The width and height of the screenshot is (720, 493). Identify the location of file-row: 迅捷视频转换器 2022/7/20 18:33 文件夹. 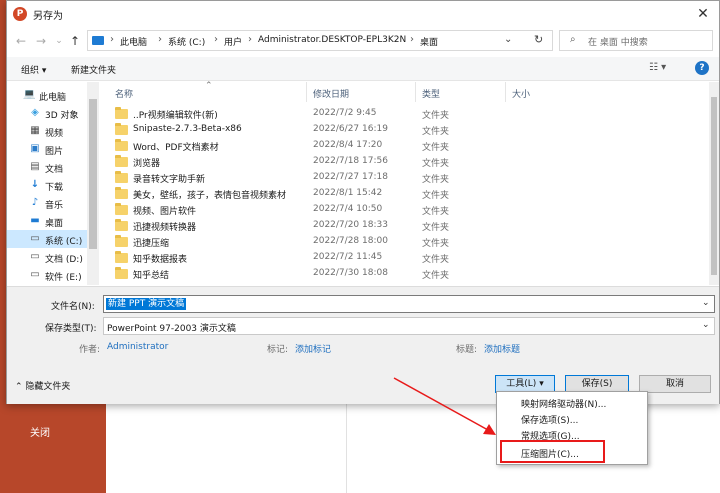
(401, 226).